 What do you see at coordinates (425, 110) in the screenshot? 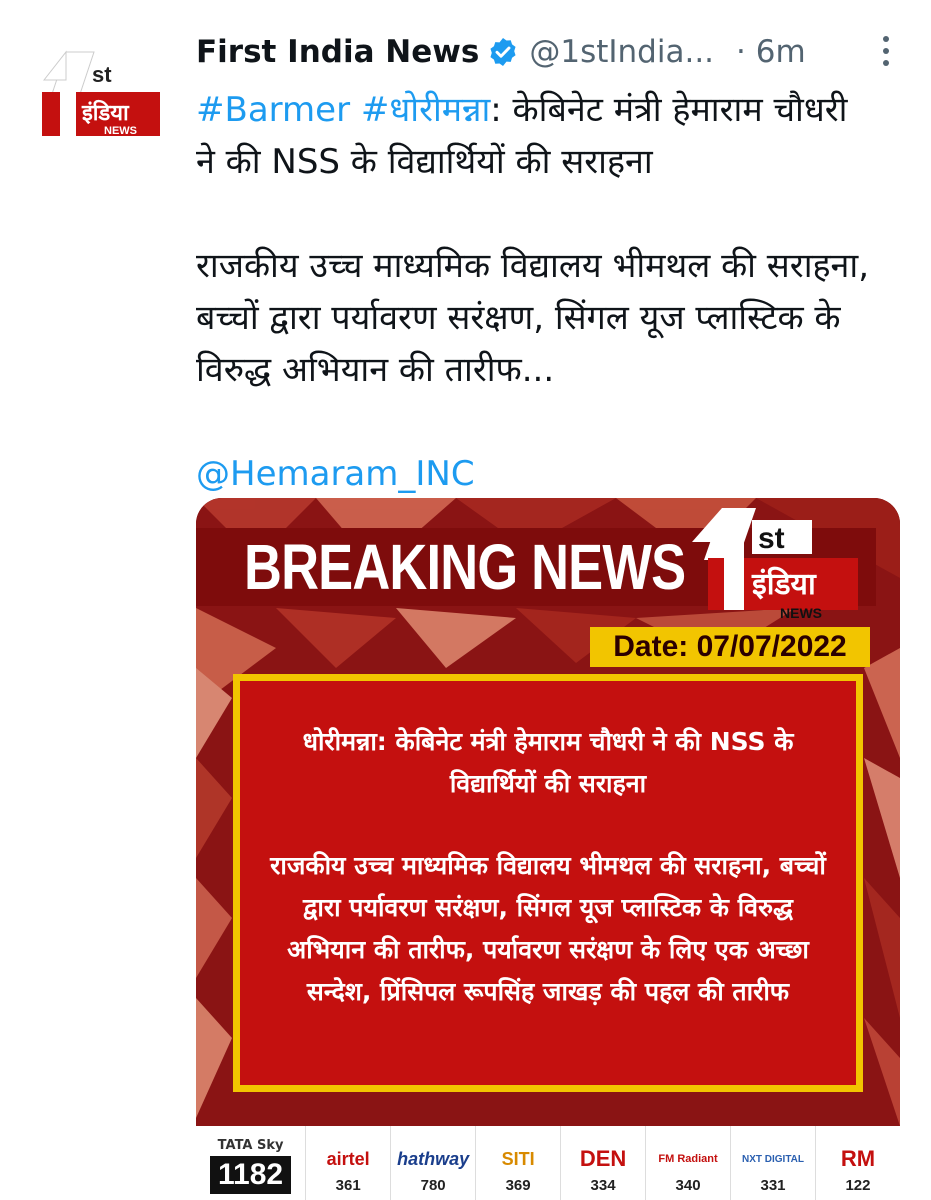
I see `hashtag-dhorimanna: #धोरीमन्ना` at bounding box center [425, 110].